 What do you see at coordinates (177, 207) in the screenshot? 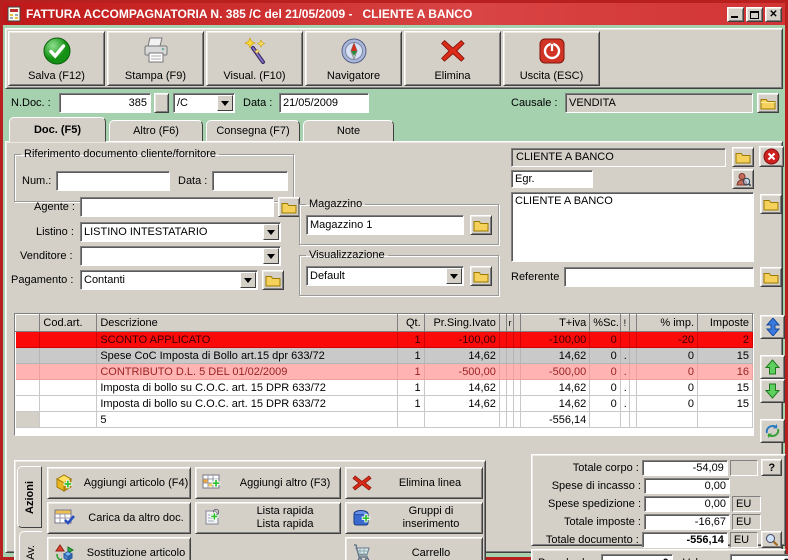
I see `agente-input` at bounding box center [177, 207].